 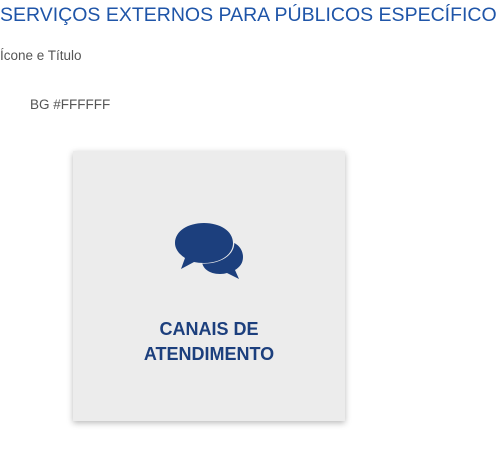 What do you see at coordinates (41, 55) in the screenshot?
I see `section-subtitle: Ícone e Título` at bounding box center [41, 55].